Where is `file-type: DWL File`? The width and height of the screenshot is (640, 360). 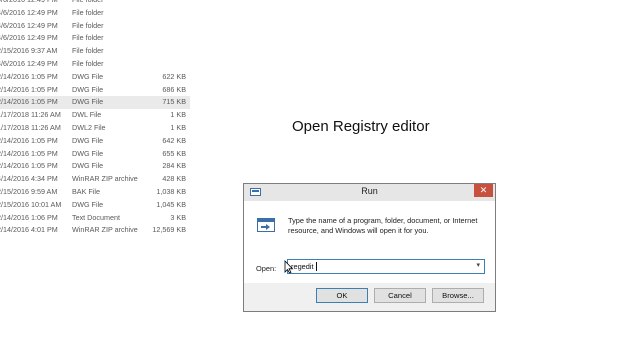 file-type: DWL File is located at coordinates (87, 115).